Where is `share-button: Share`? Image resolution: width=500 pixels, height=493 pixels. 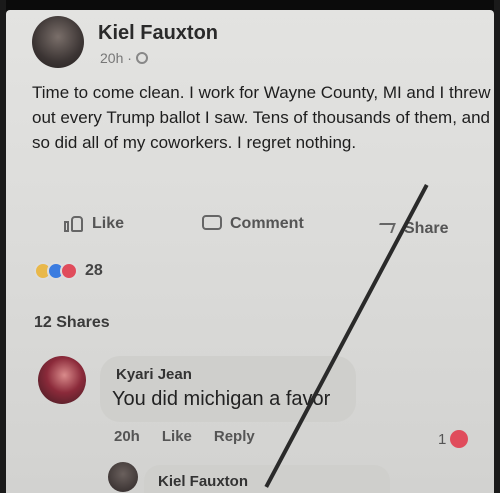 share-button: Share is located at coordinates (412, 229).